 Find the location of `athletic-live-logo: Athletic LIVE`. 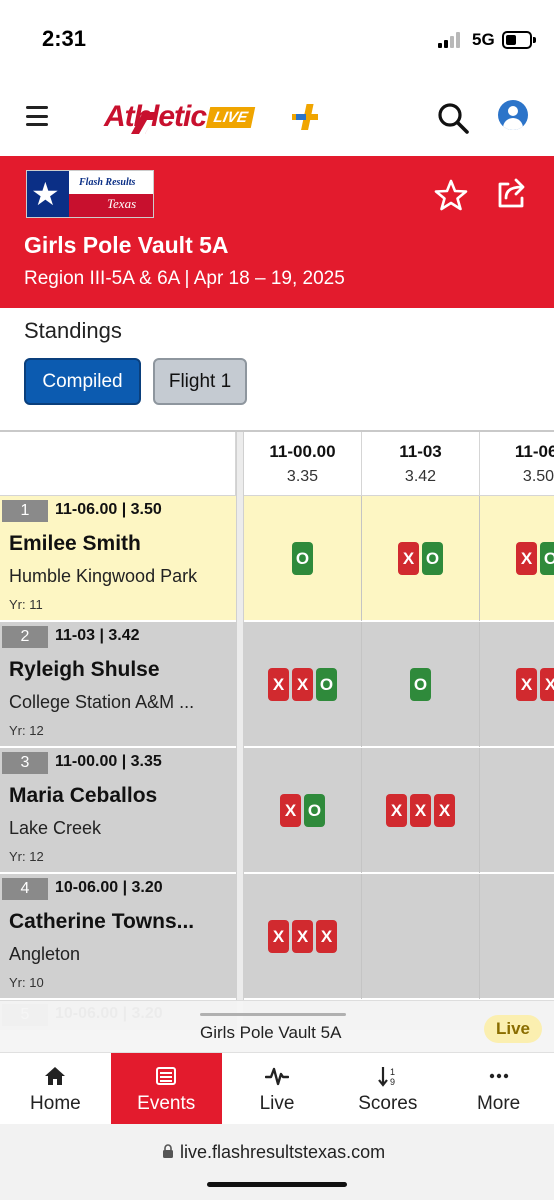

athletic-live-logo: Athletic LIVE is located at coordinates (165, 117).